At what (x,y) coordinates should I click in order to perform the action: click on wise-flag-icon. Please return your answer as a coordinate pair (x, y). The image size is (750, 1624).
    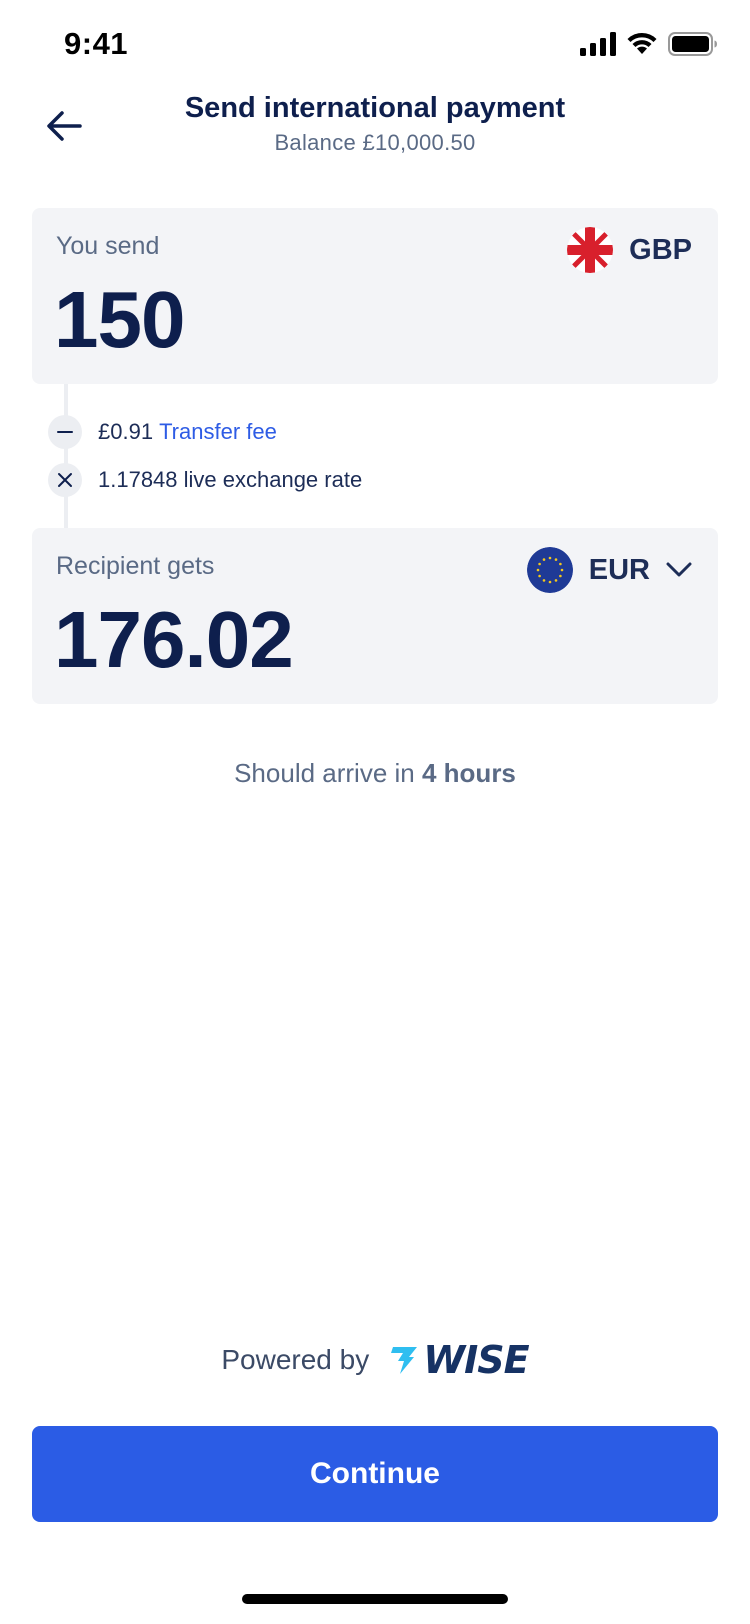
    Looking at the image, I should click on (404, 1360).